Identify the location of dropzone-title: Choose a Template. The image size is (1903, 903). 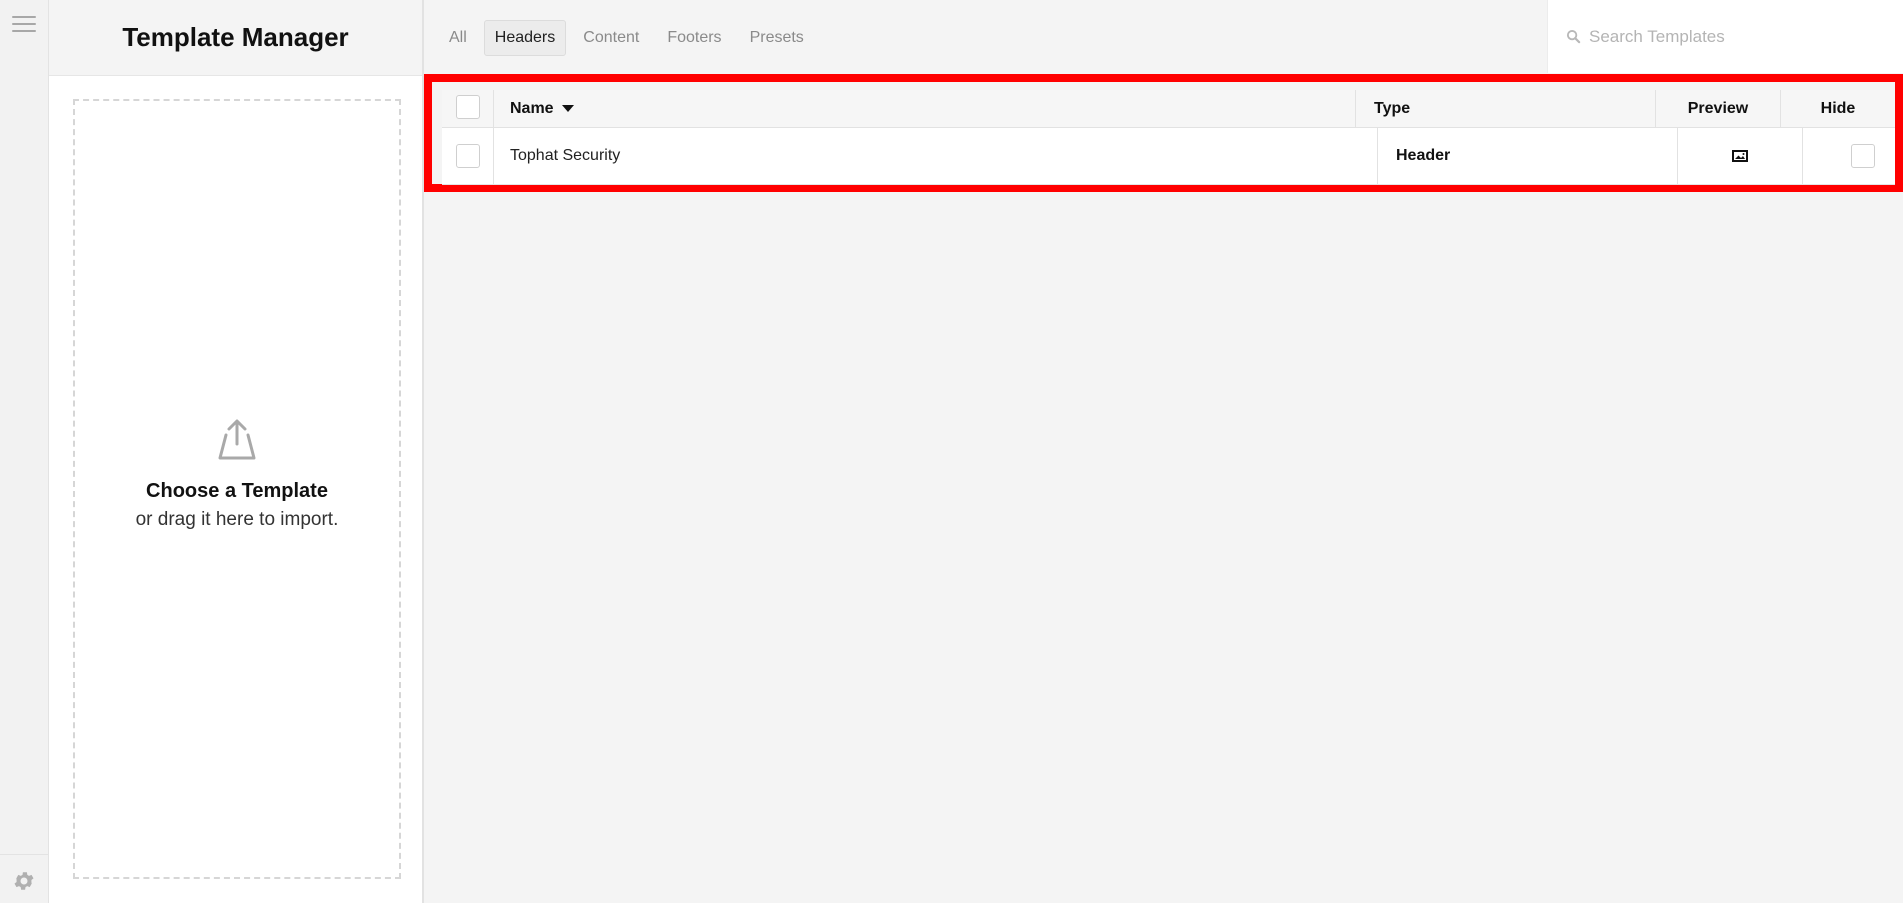
(237, 490).